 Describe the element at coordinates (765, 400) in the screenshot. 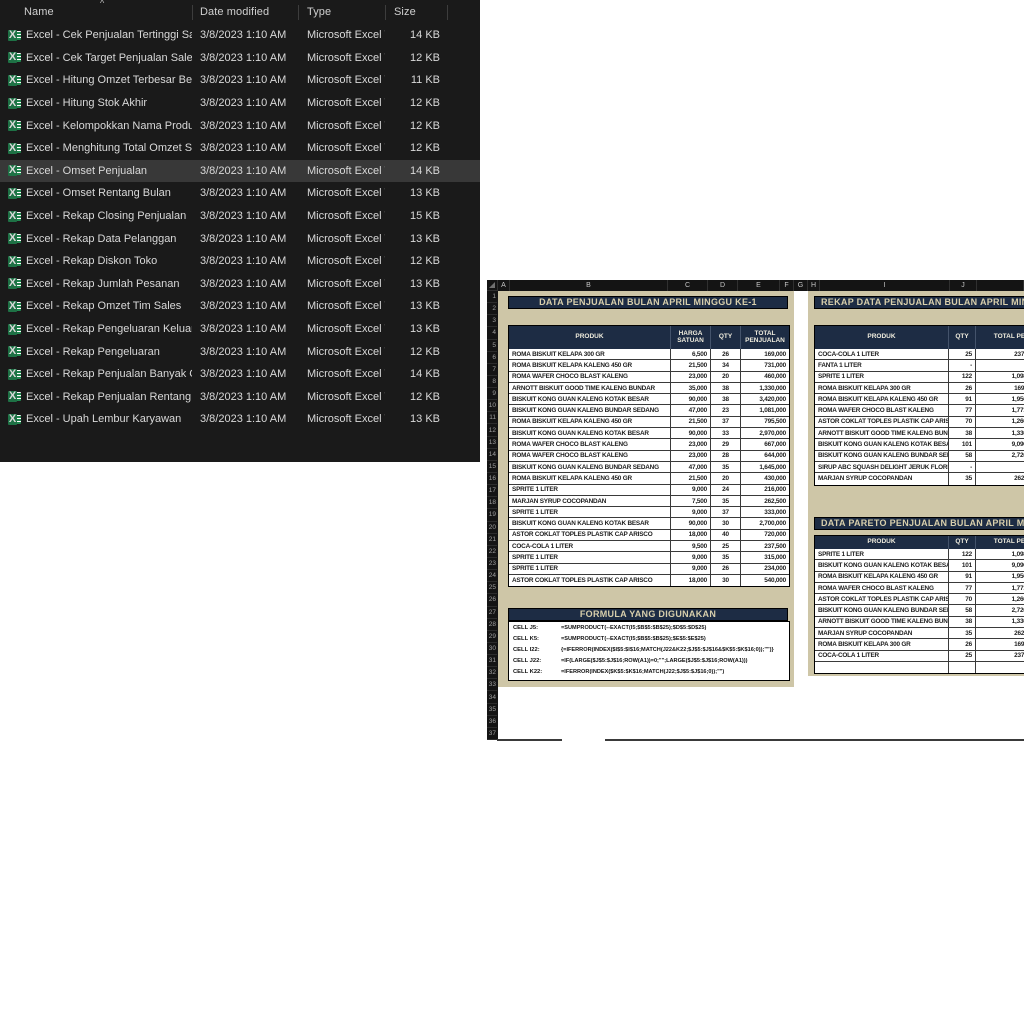

I see `table-cell: 3,420,000` at that location.